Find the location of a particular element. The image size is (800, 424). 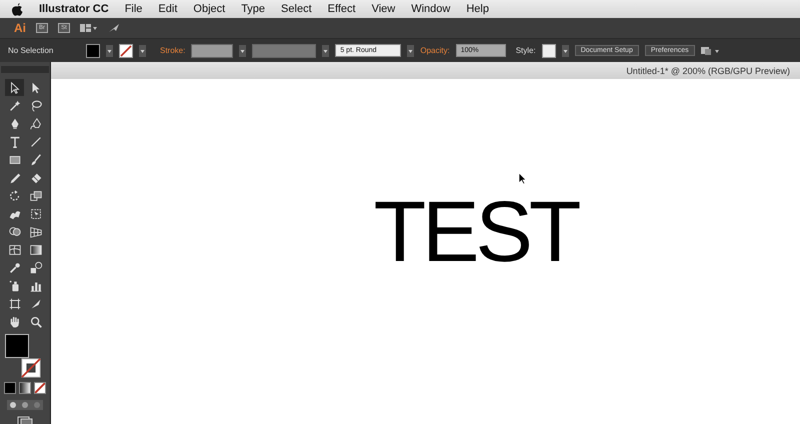

menu-item: Edit is located at coordinates (168, 9).